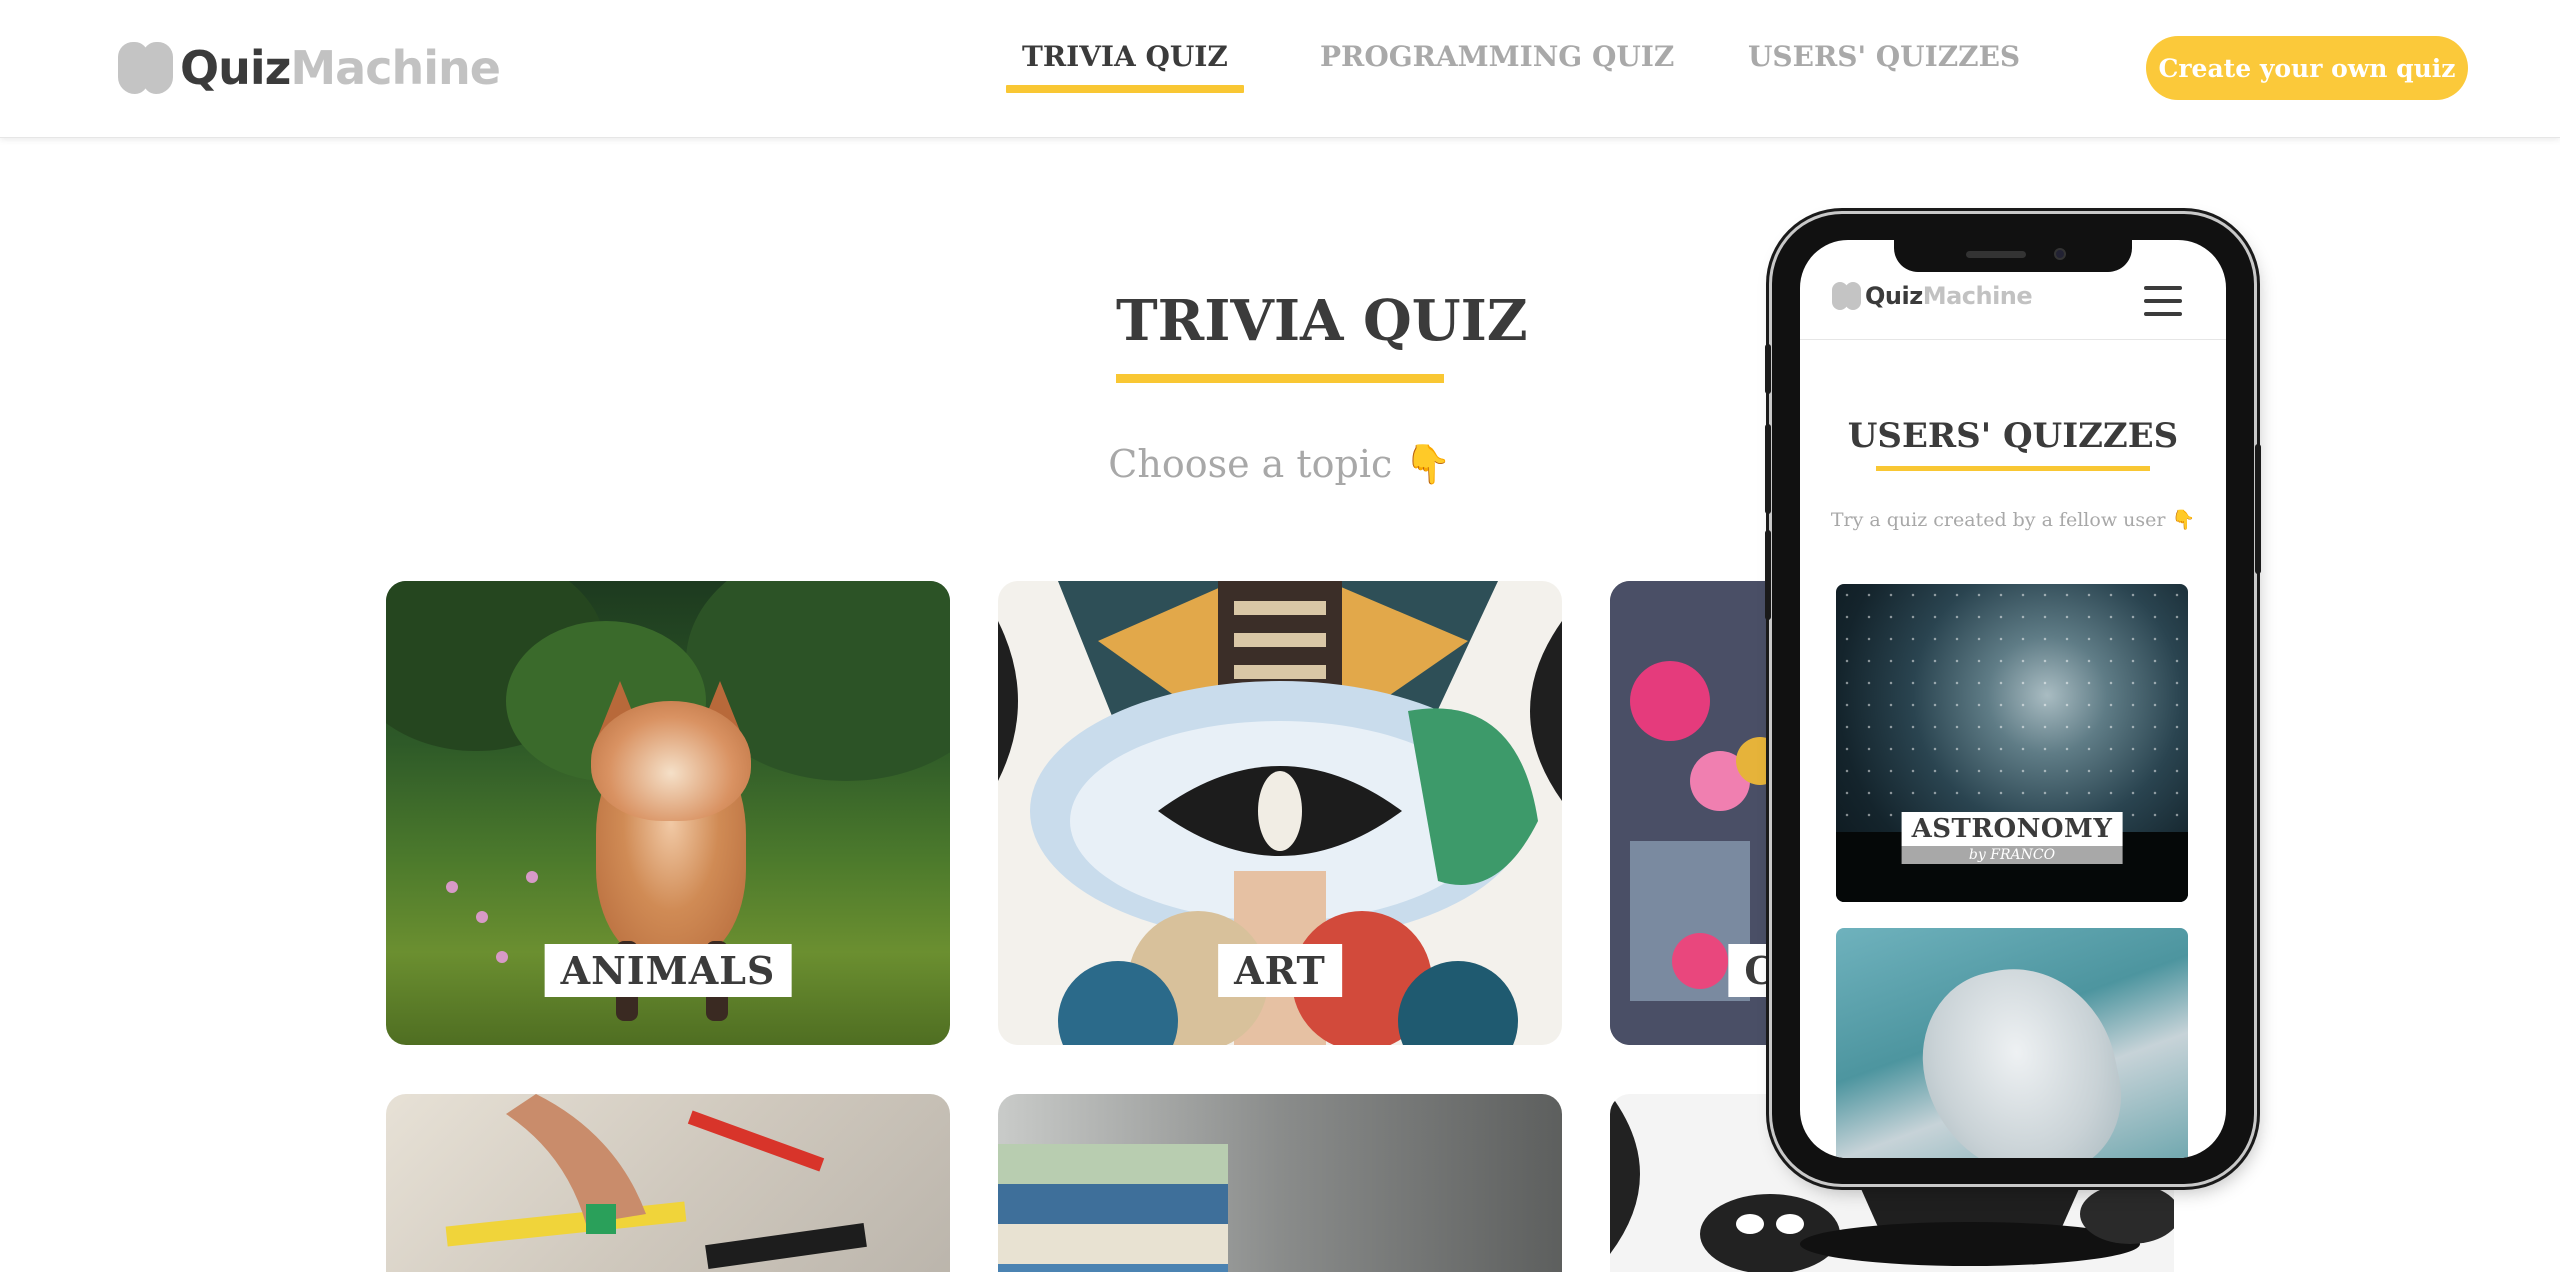 The width and height of the screenshot is (2560, 1272). I want to click on board-game-image, so click(656, 1182).